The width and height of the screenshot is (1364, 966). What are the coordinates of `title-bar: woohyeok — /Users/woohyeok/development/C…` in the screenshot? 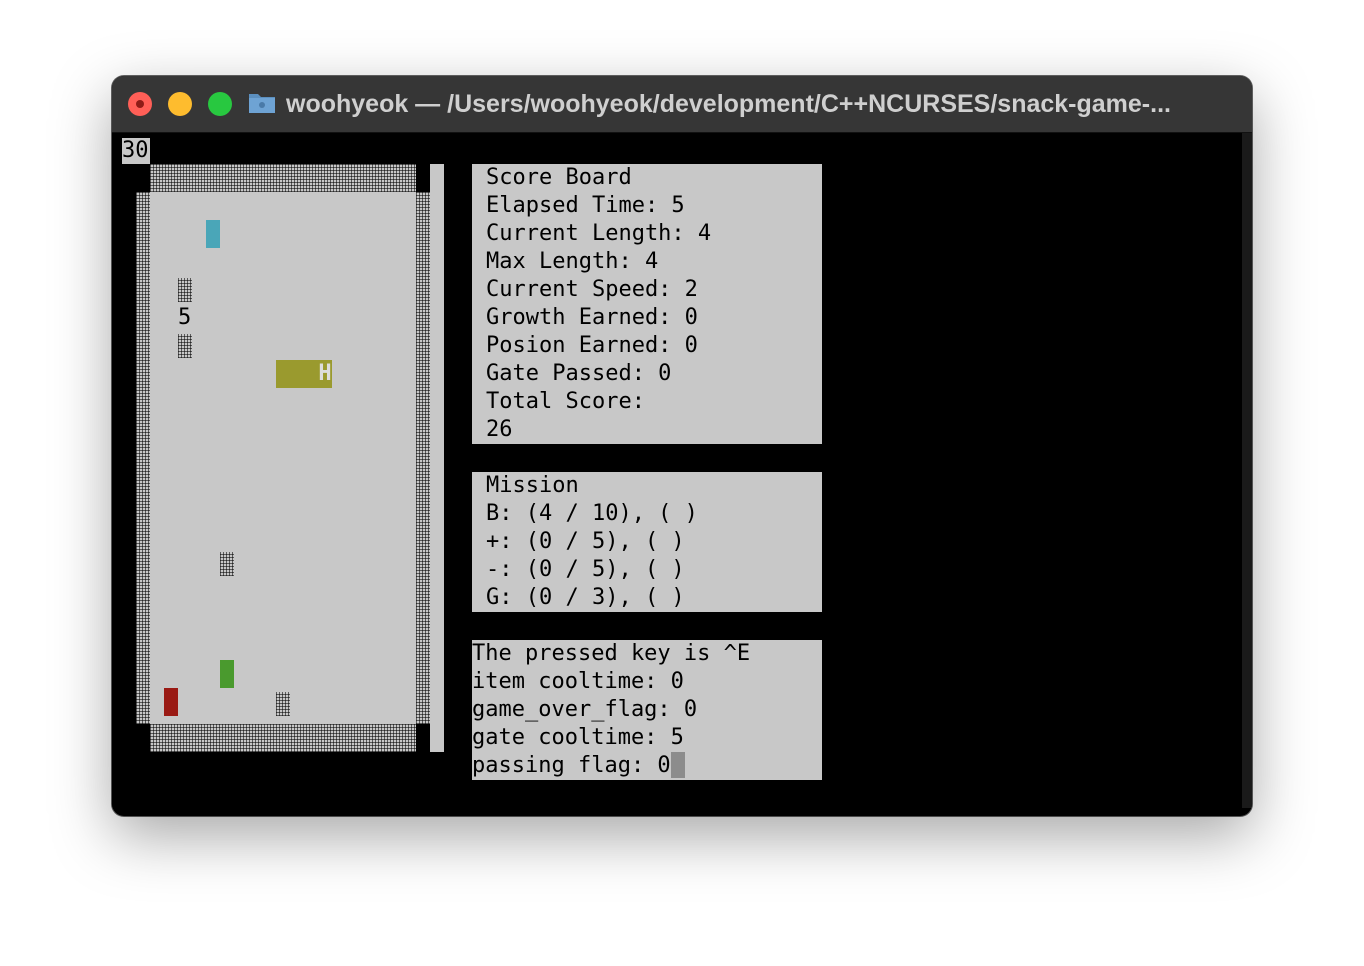 It's located at (682, 104).